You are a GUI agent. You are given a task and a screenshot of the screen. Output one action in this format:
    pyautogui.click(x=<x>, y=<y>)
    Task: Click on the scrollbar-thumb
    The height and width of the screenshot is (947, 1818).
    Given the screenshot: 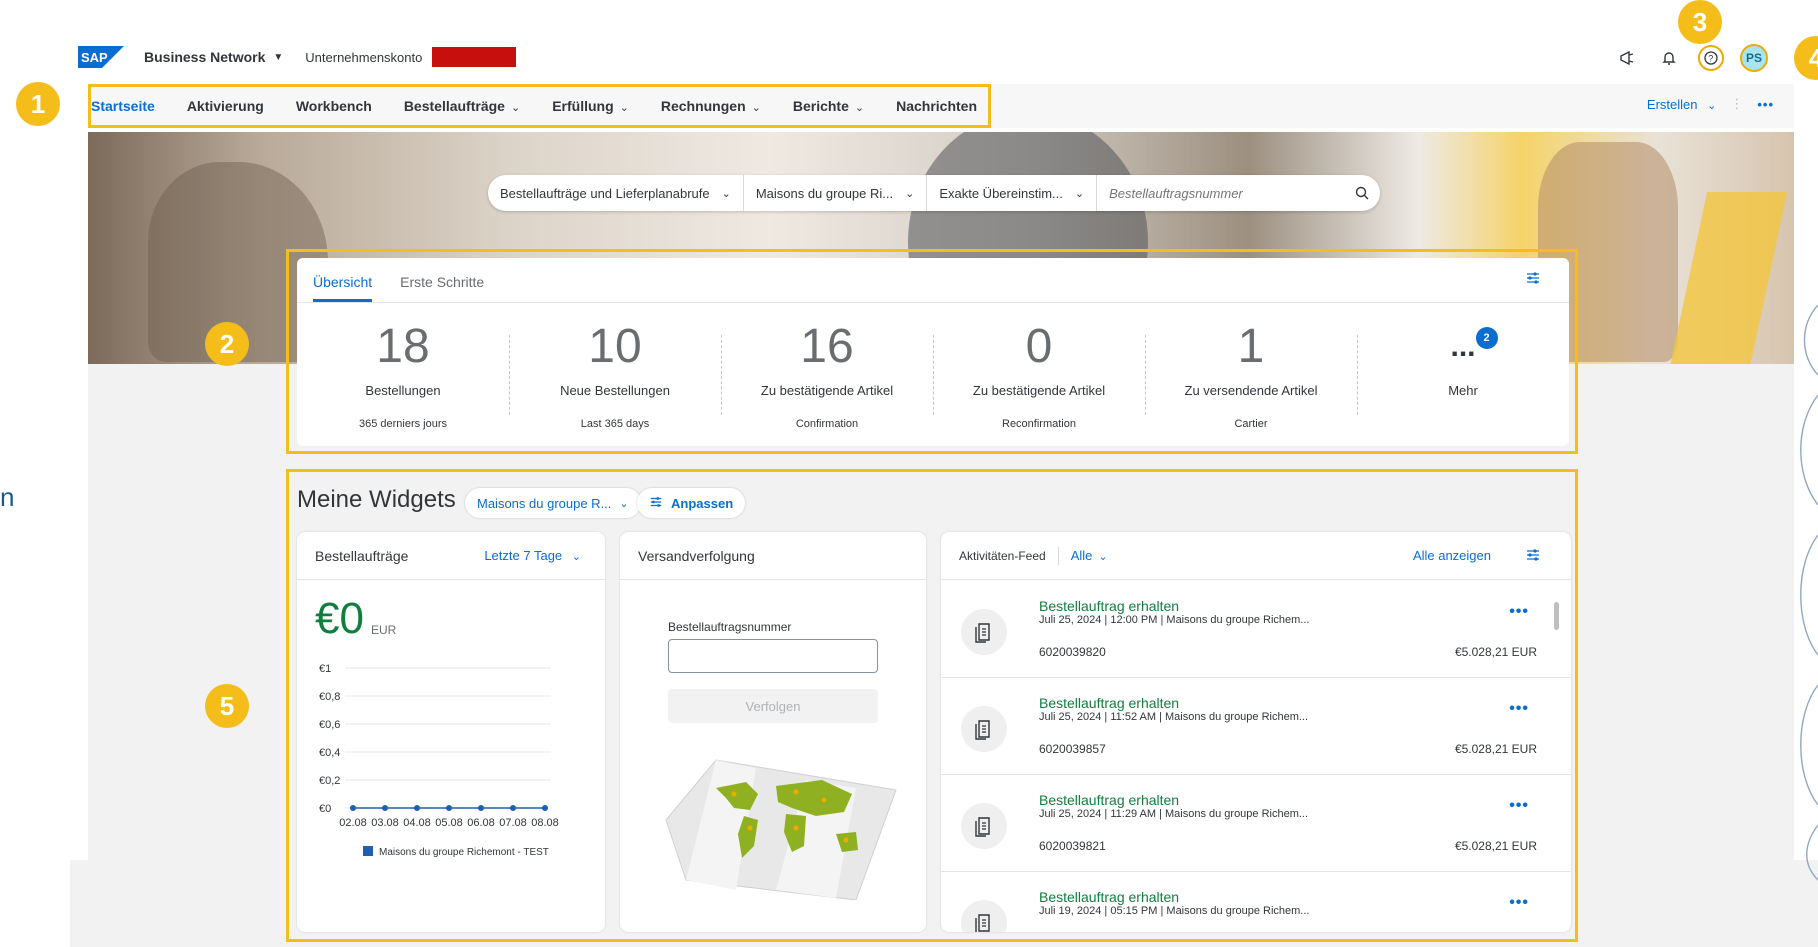 What is the action you would take?
    pyautogui.click(x=1556, y=616)
    